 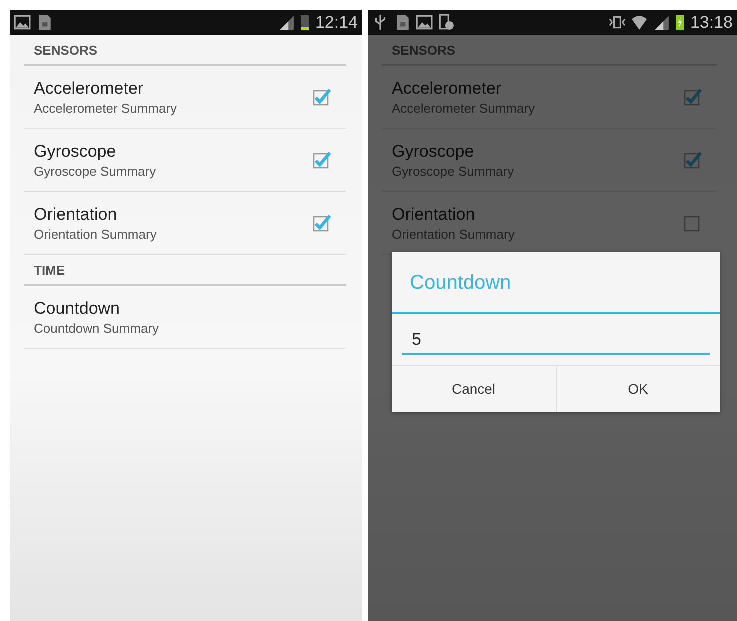 I want to click on battery-icon, so click(x=305, y=22).